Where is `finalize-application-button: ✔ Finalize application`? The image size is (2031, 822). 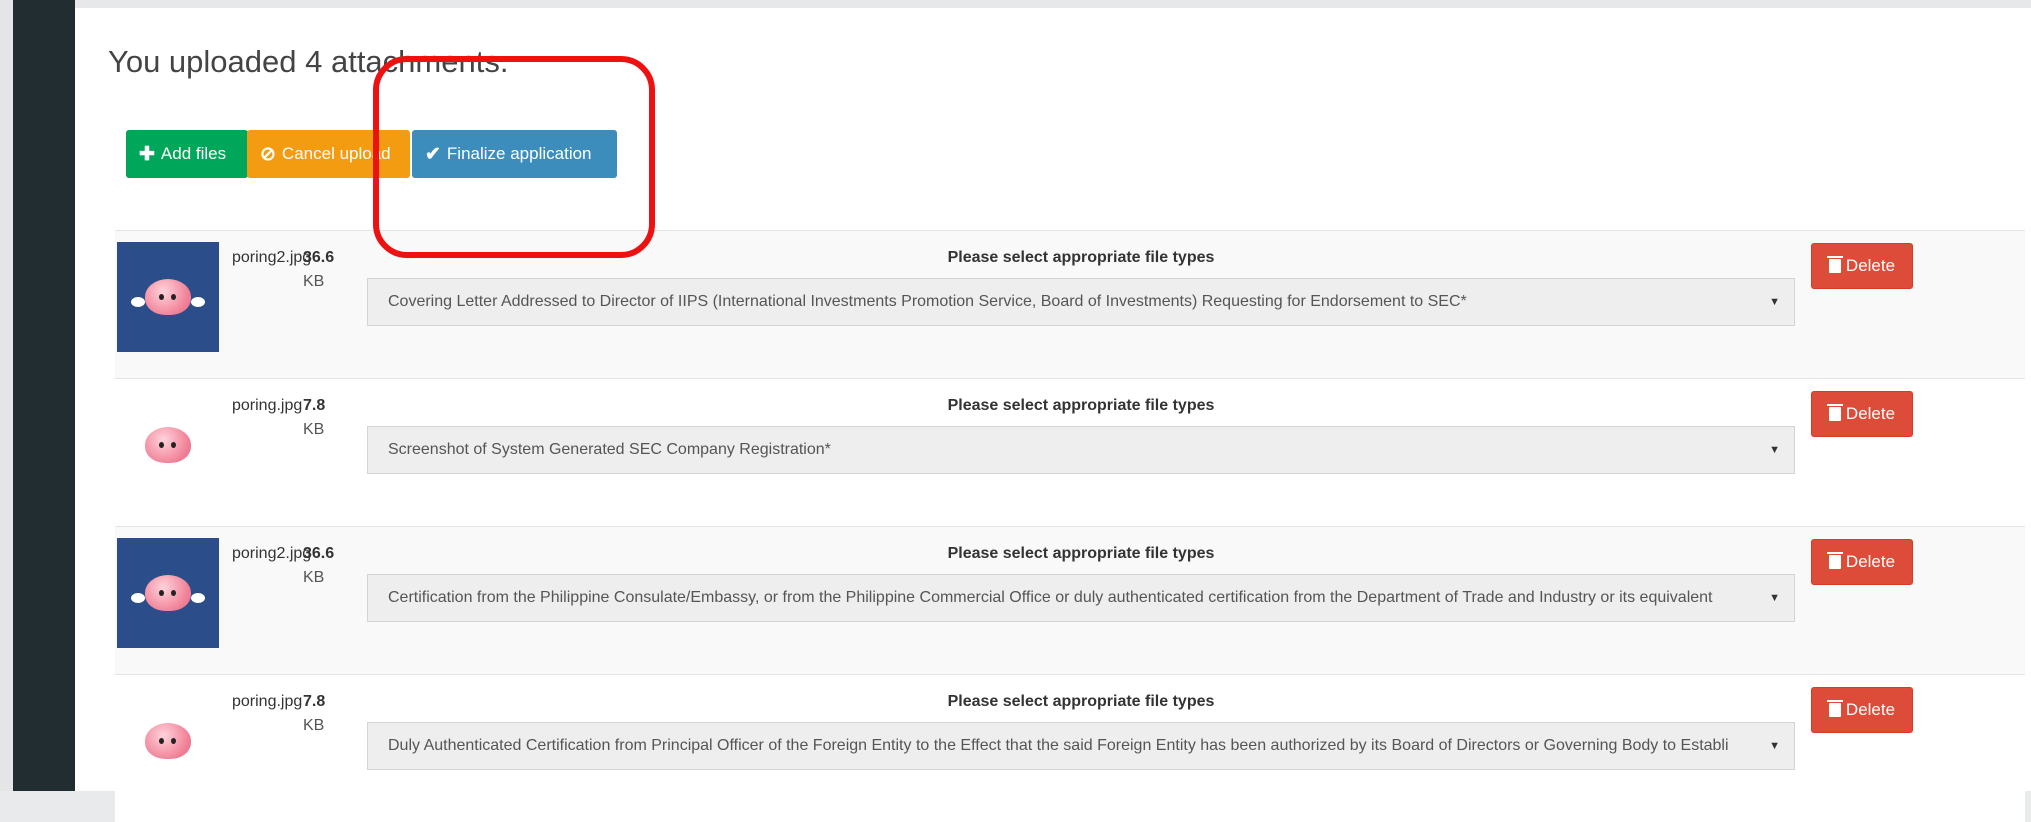
finalize-application-button: ✔ Finalize application is located at coordinates (514, 154).